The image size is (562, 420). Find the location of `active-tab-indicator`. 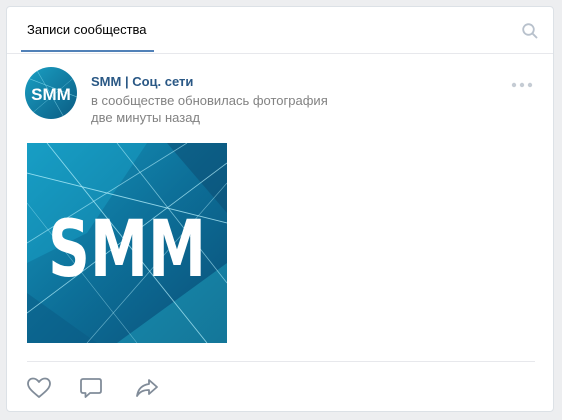

active-tab-indicator is located at coordinates (87, 51).